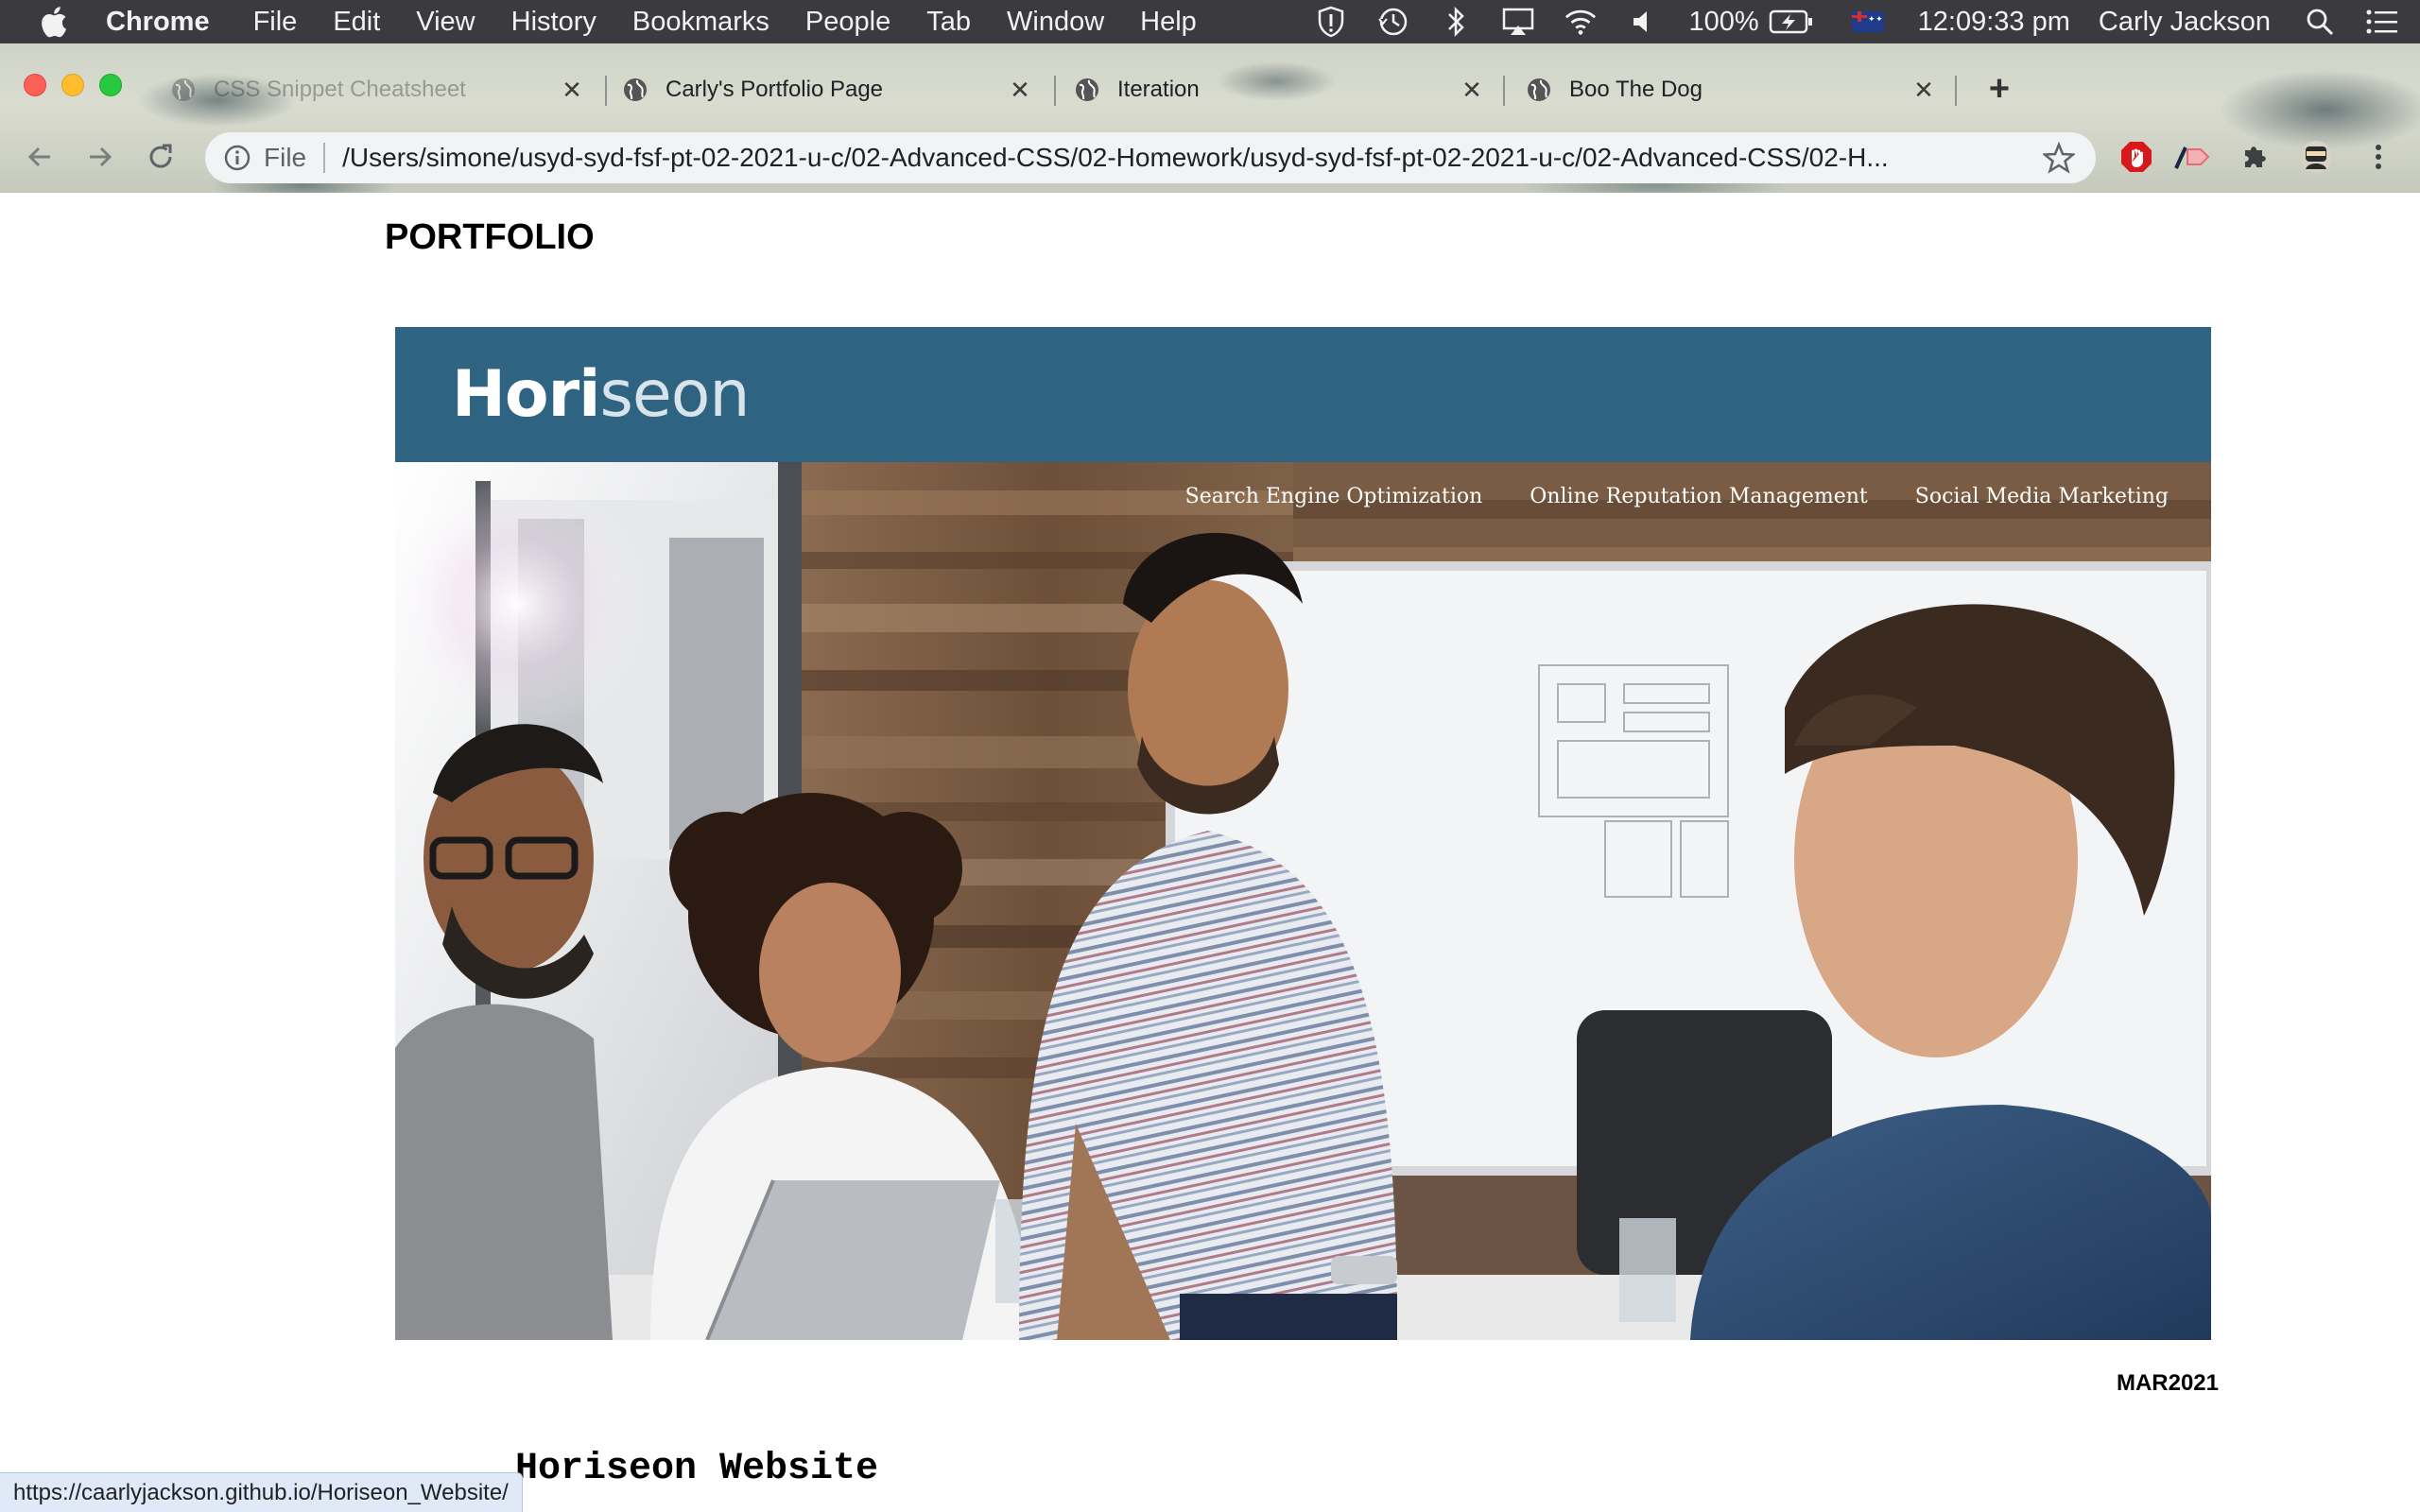 The image size is (2420, 1512). I want to click on menu-people: People, so click(847, 22).